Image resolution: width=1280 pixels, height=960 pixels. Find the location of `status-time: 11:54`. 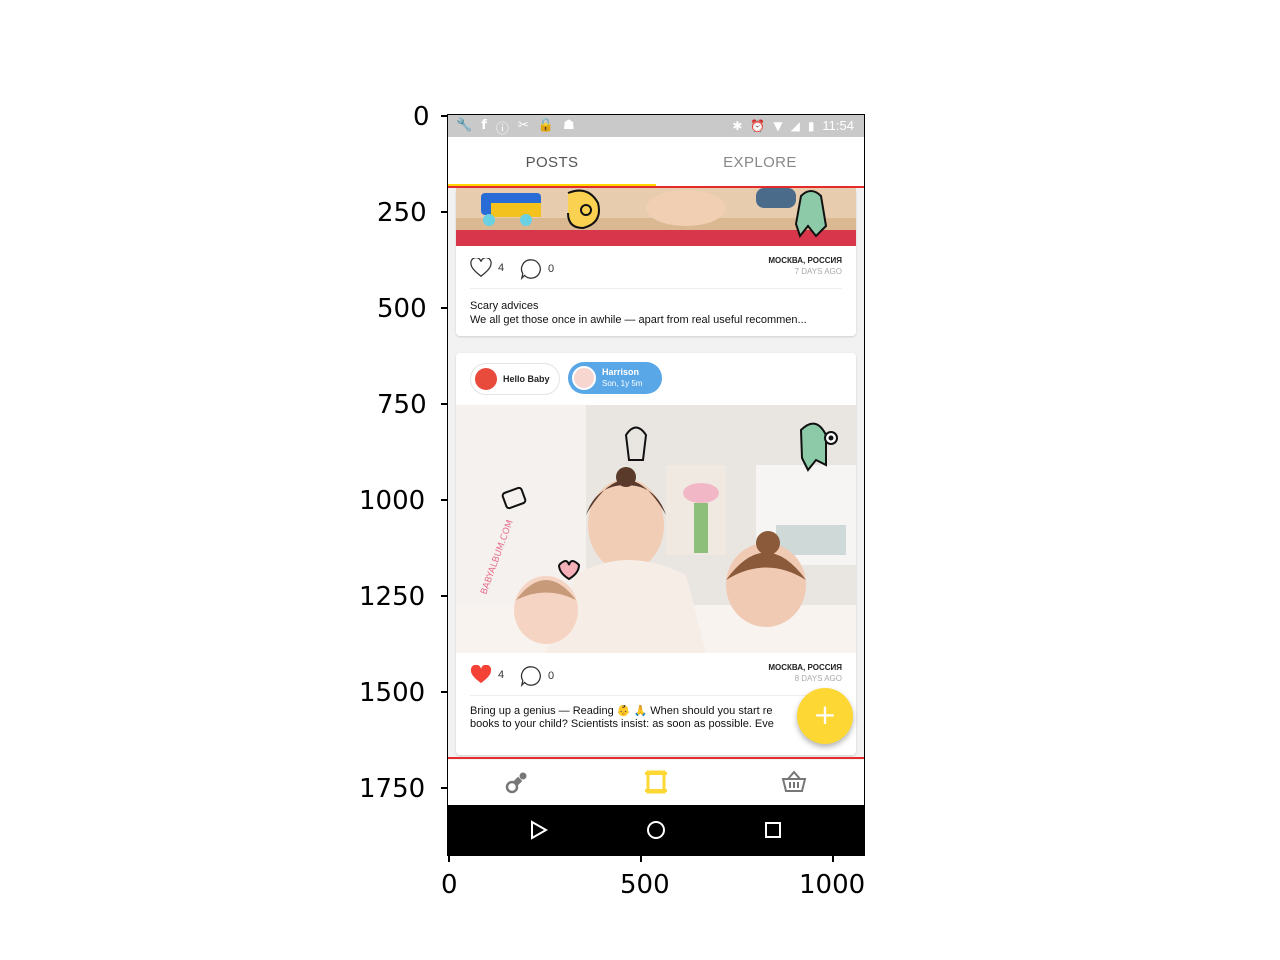

status-time: 11:54 is located at coordinates (838, 125).